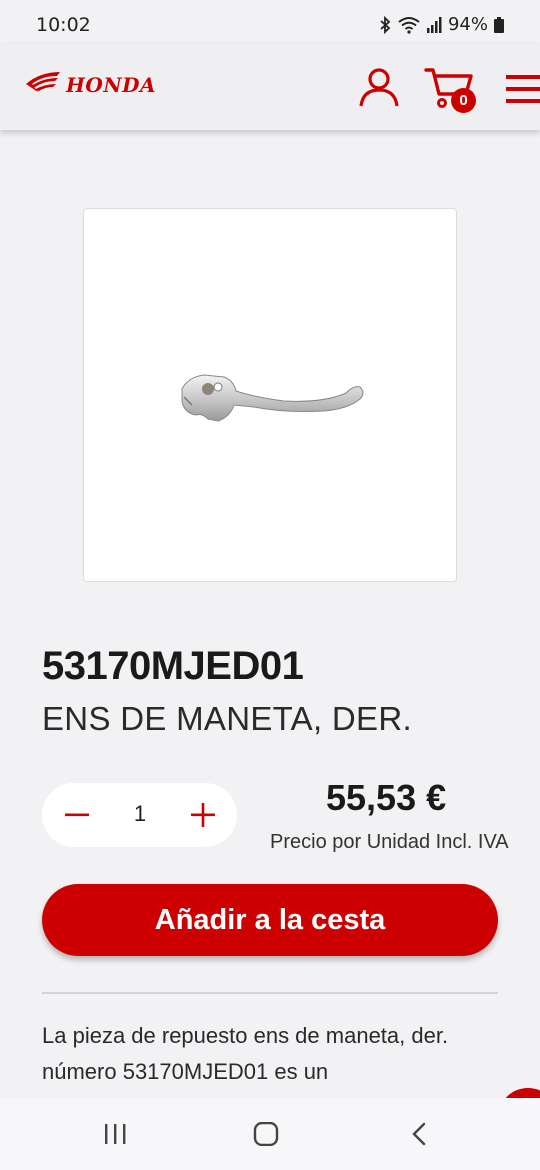  Describe the element at coordinates (272, 398) in the screenshot. I see `brake-lever-image` at that location.